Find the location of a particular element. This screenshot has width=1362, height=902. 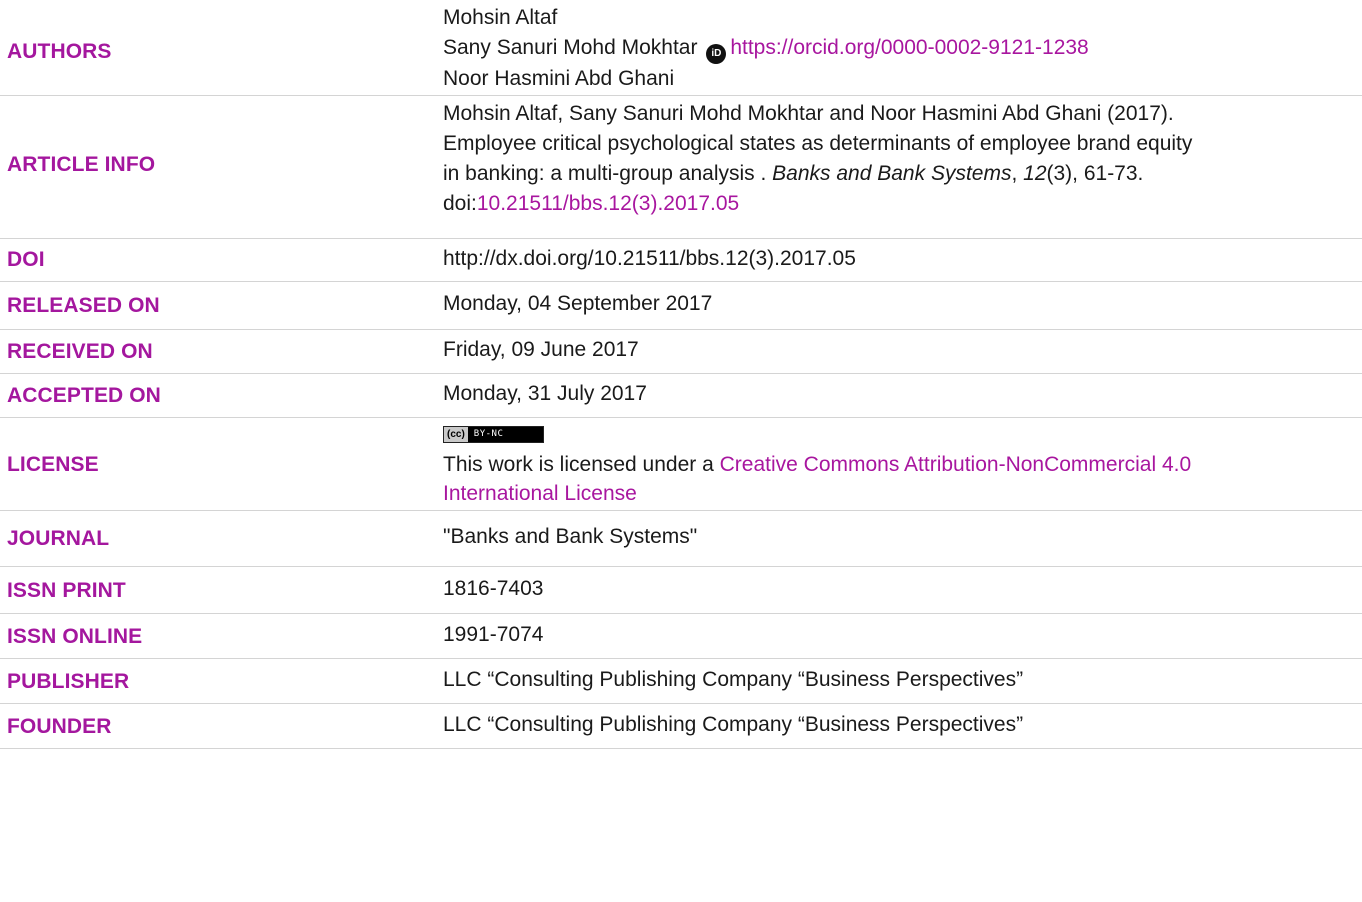

author-name: Noor Hasmini Abd Ghani is located at coordinates (559, 78).